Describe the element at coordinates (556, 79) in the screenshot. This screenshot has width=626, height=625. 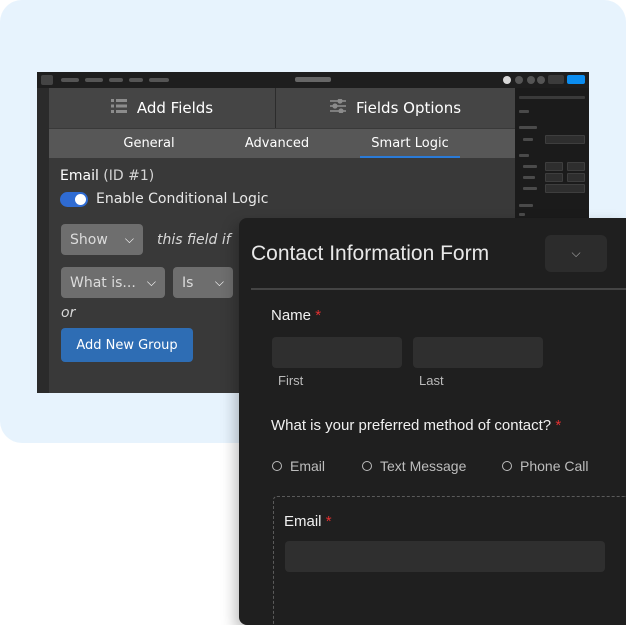
I see `save-button` at that location.